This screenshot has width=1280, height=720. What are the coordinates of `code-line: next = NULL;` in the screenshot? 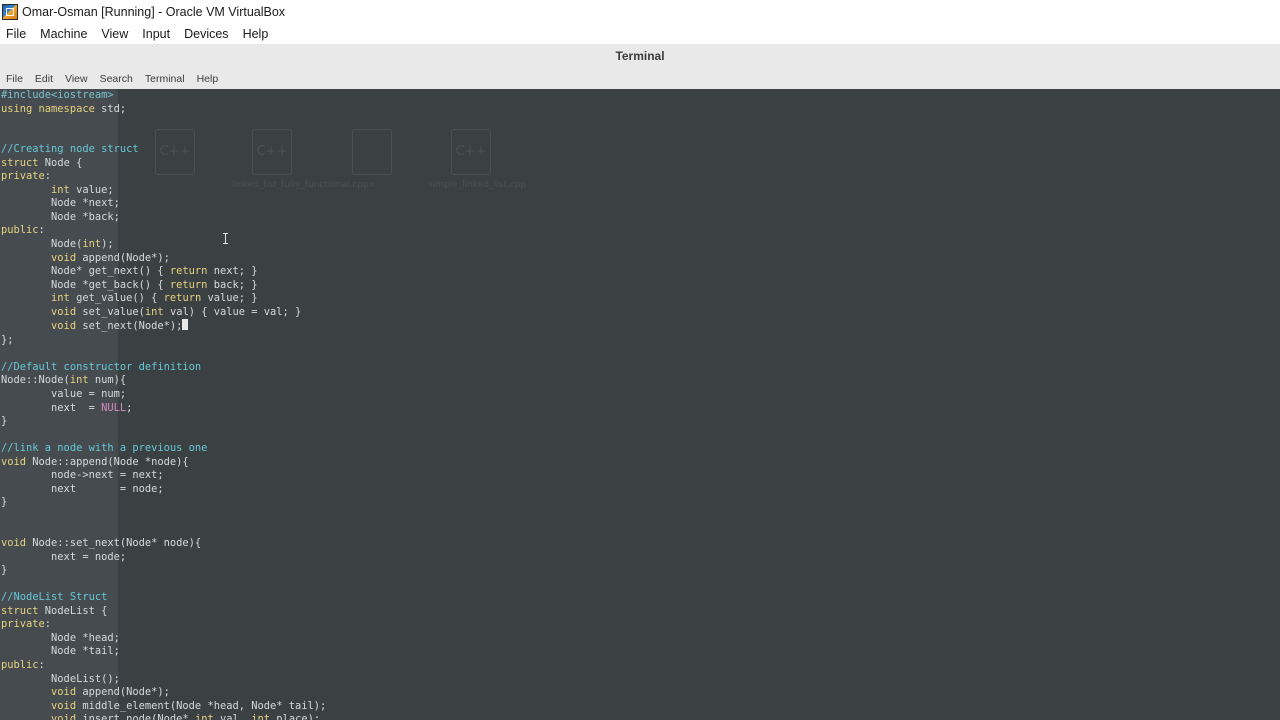 It's located at (163, 409).